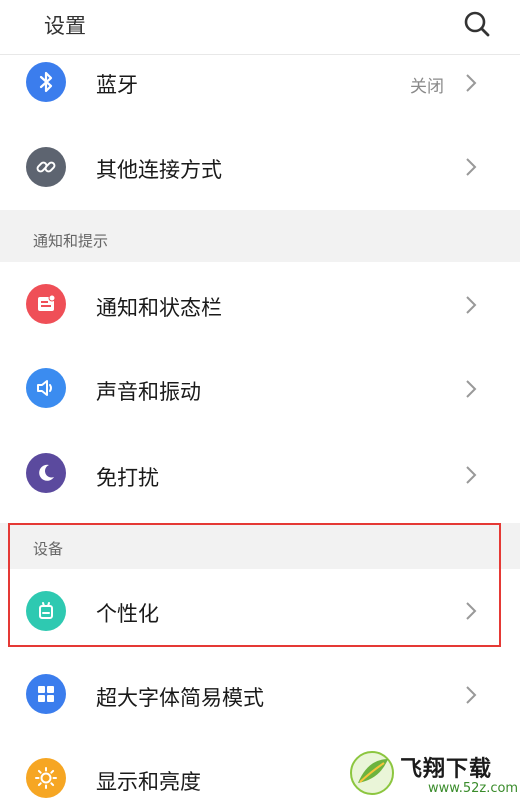  What do you see at coordinates (159, 170) in the screenshot?
I see `other-connections-label: 其他连接方式` at bounding box center [159, 170].